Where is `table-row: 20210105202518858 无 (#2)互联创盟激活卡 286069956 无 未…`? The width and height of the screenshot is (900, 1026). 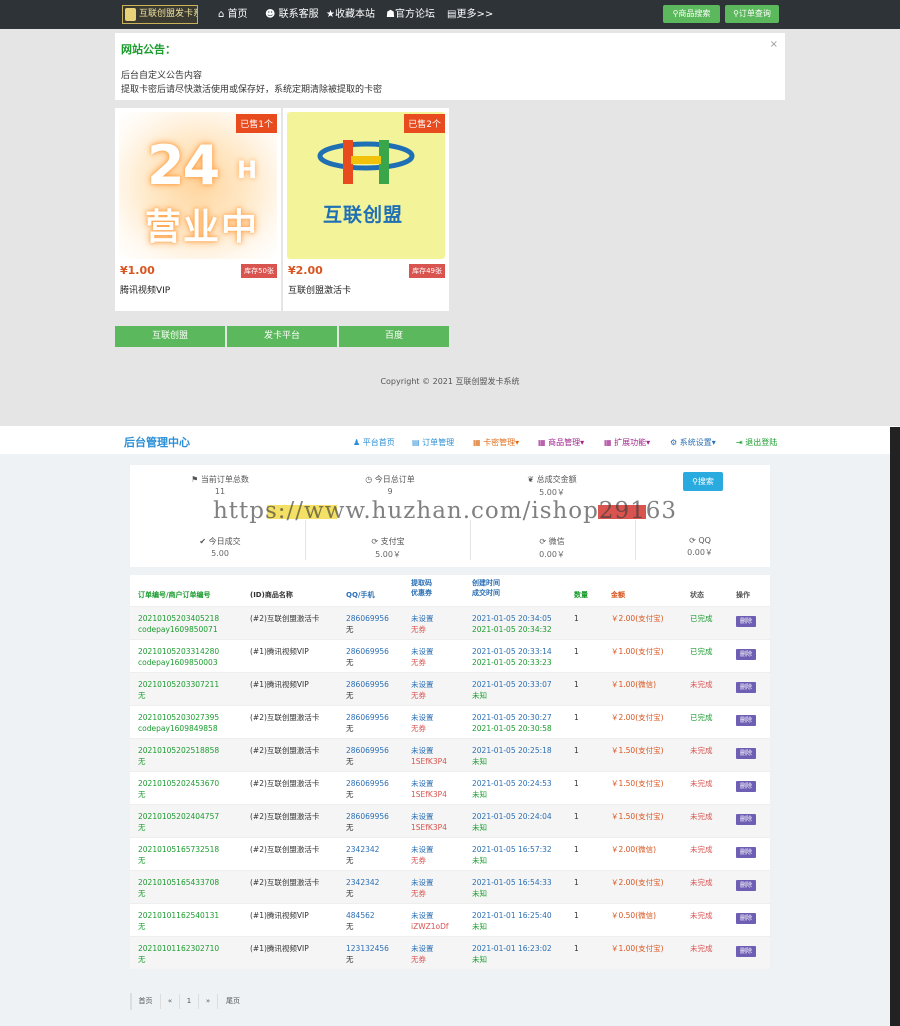 table-row: 20210105202518858 无 (#2)互联创盟激活卡 286069956 无 未… is located at coordinates (450, 754).